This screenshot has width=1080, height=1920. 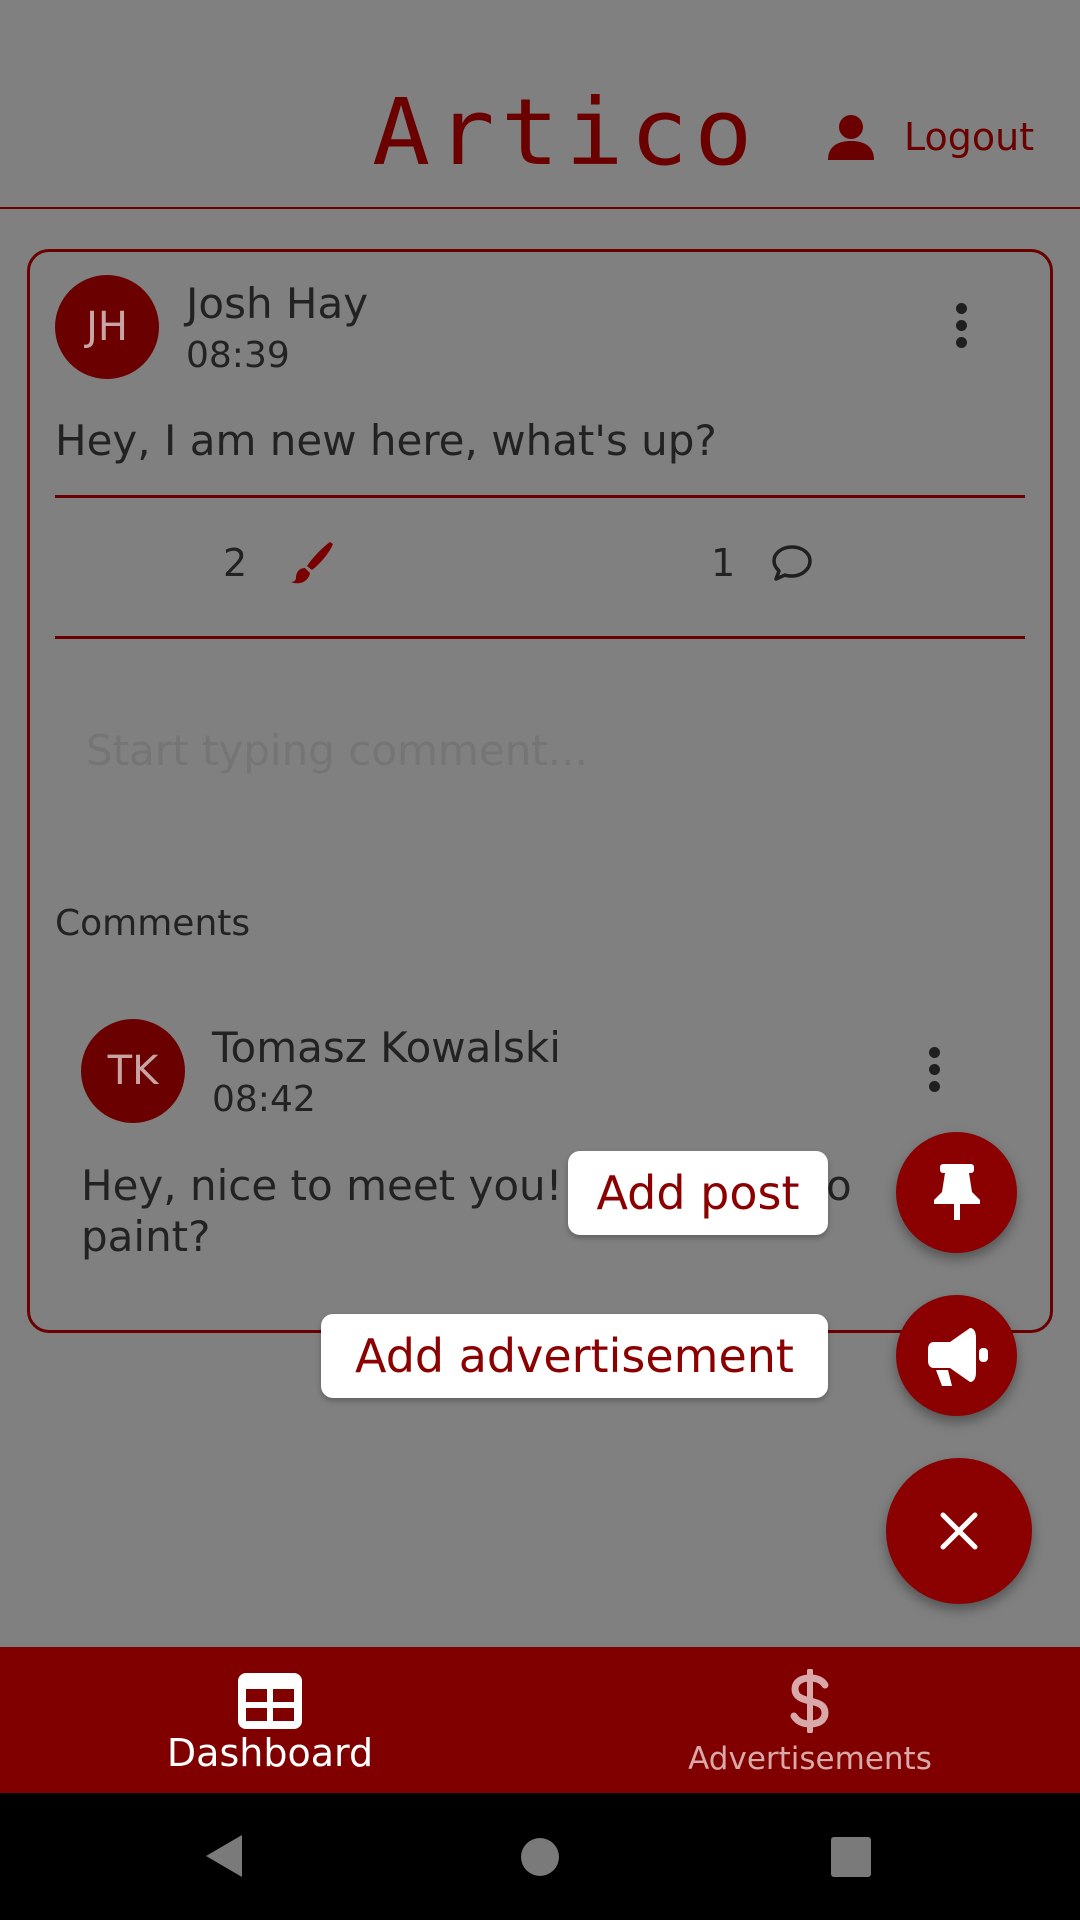 I want to click on app-header: Artico Logout, so click(x=540, y=104).